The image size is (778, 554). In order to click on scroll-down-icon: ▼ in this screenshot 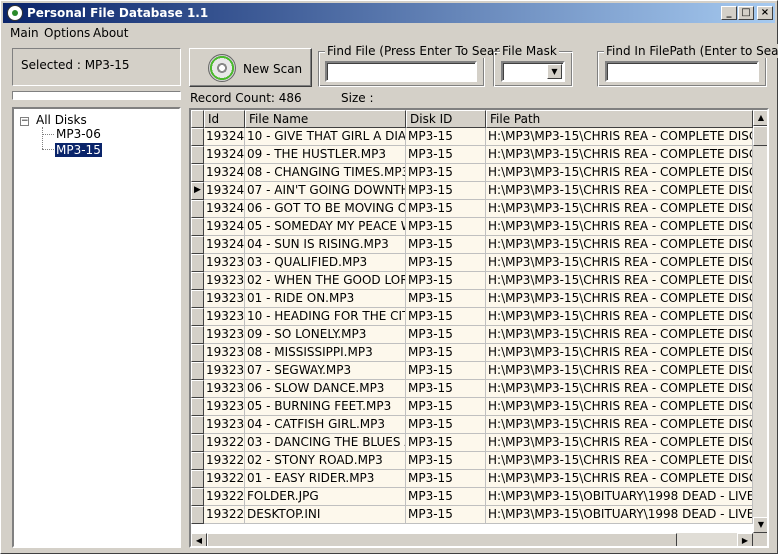, I will do `click(760, 525)`.